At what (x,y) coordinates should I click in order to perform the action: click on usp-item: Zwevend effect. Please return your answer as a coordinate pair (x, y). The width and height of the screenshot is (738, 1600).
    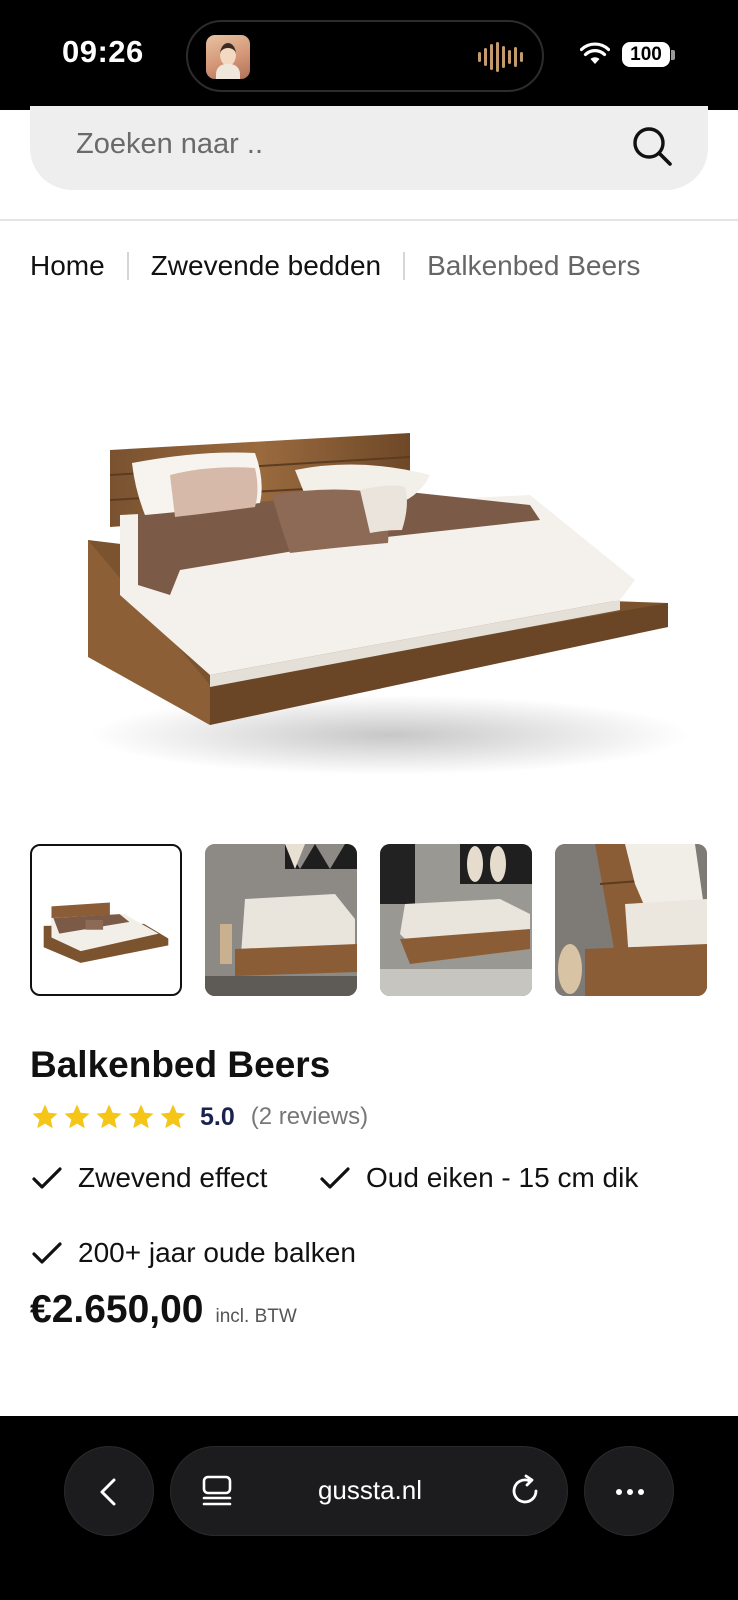
    Looking at the image, I should click on (148, 1178).